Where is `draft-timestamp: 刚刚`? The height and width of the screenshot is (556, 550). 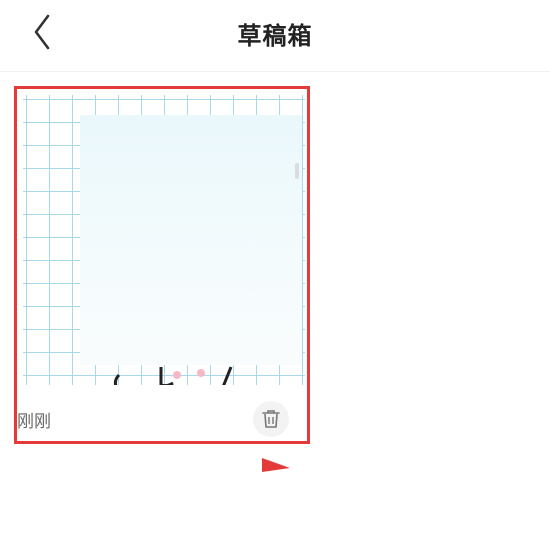 draft-timestamp: 刚刚 is located at coordinates (34, 422).